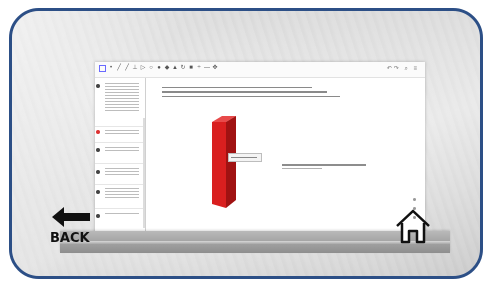  Describe the element at coordinates (199, 68) in the screenshot. I see `slider-icon: ÷` at that location.